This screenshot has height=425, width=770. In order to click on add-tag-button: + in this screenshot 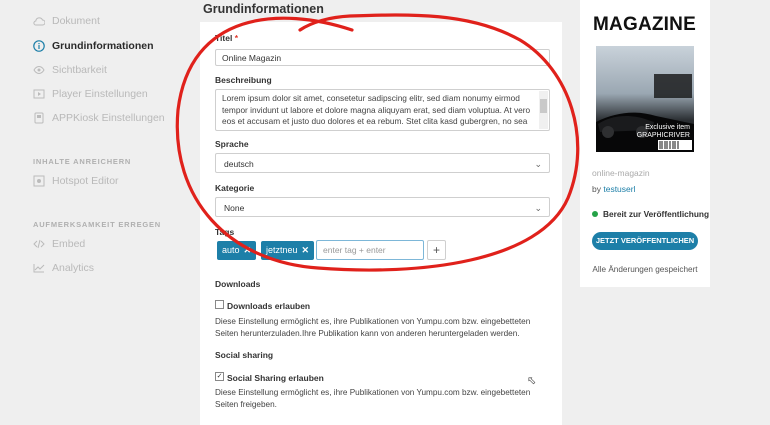, I will do `click(436, 250)`.